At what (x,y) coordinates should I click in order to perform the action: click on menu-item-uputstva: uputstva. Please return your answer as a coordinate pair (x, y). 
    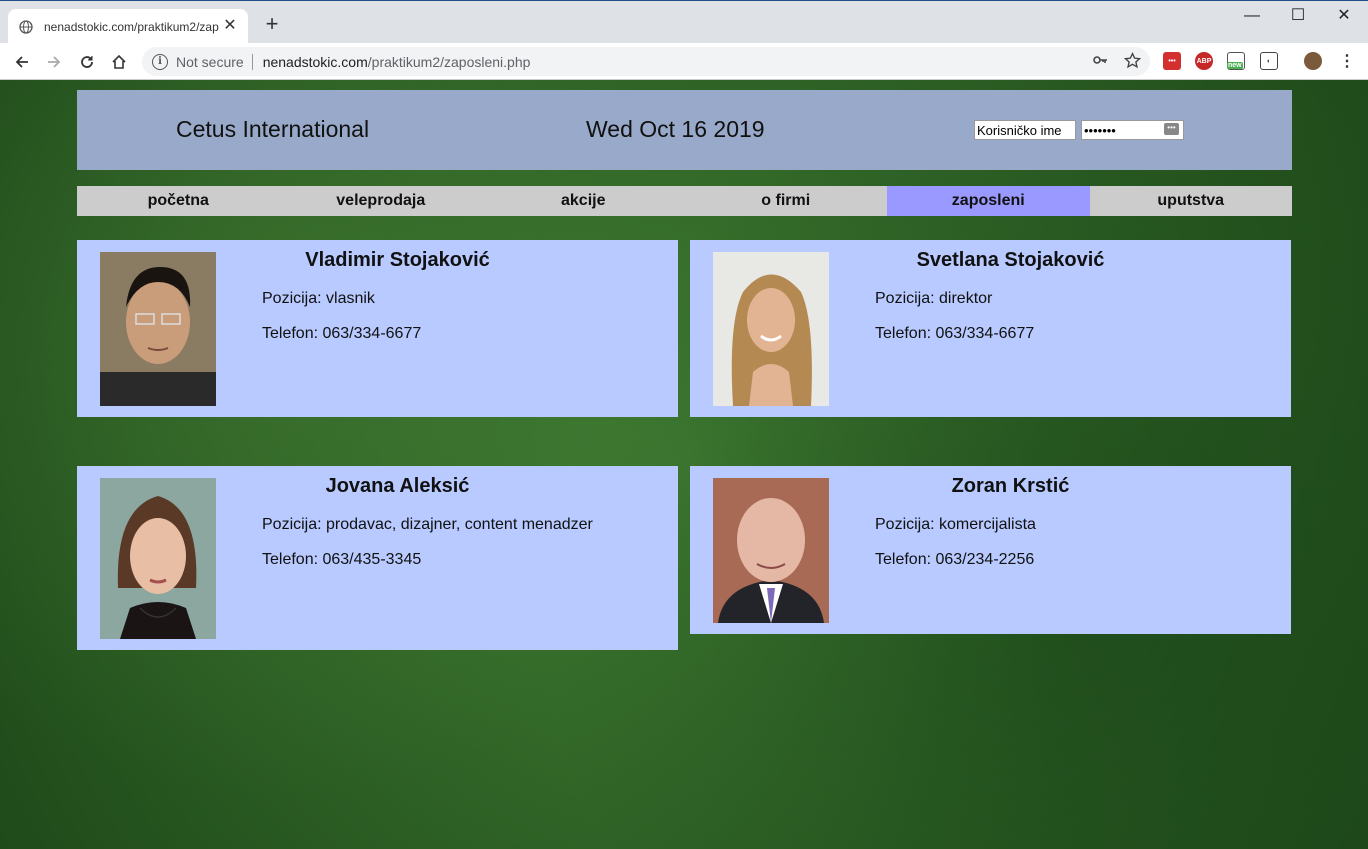
    Looking at the image, I should click on (1191, 201).